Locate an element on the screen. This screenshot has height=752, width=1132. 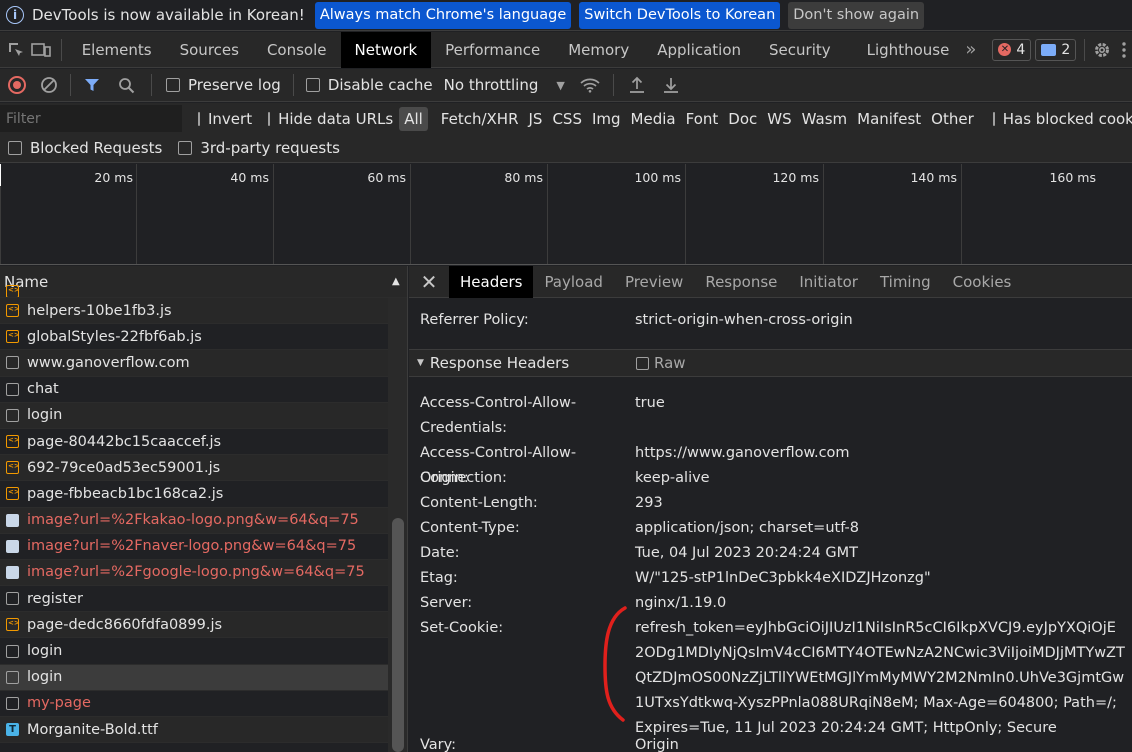
inspect-element-icon is located at coordinates (16, 50).